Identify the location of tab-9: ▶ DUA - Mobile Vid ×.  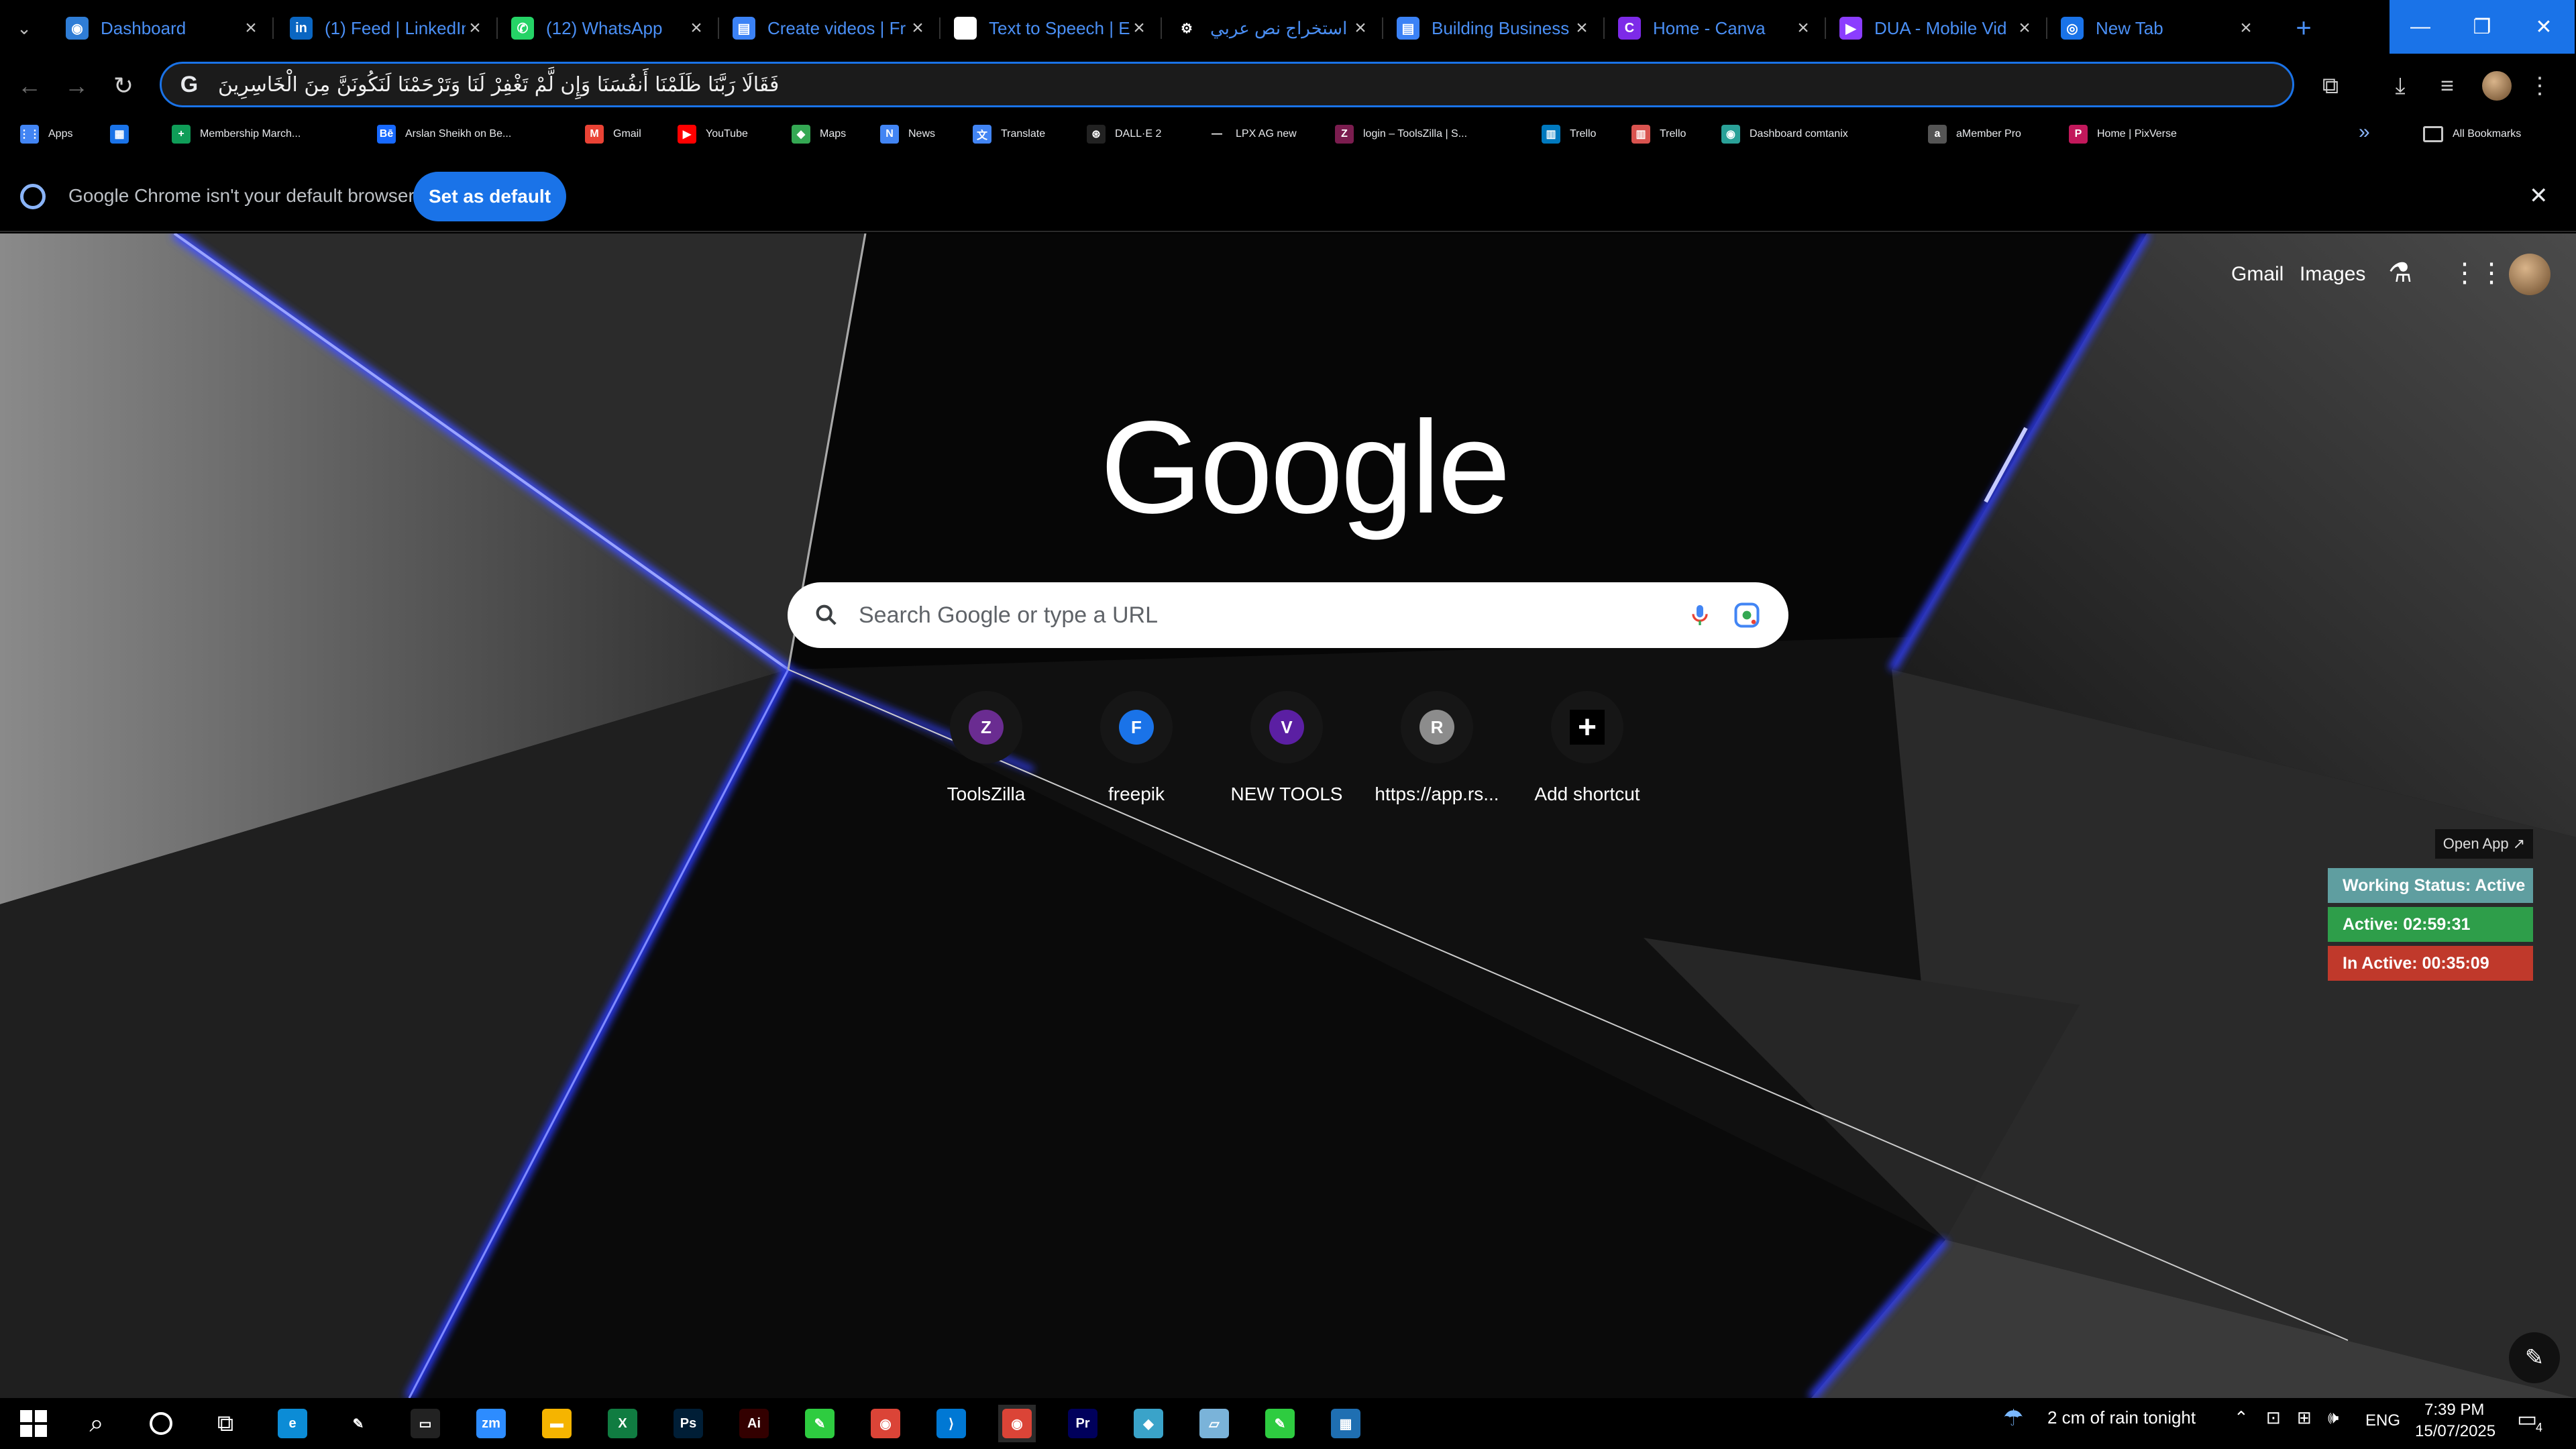
(1936, 28).